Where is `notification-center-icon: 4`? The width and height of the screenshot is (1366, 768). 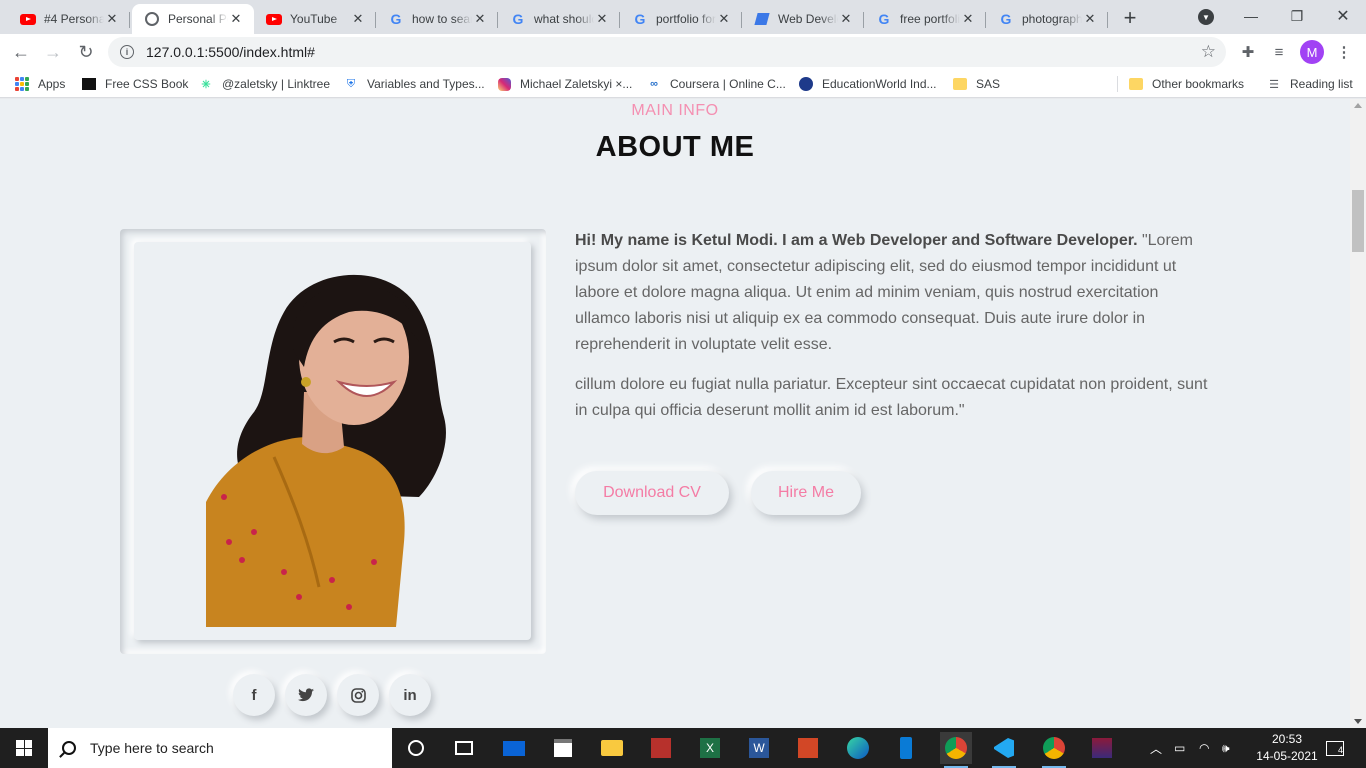 notification-center-icon: 4 is located at coordinates (1335, 748).